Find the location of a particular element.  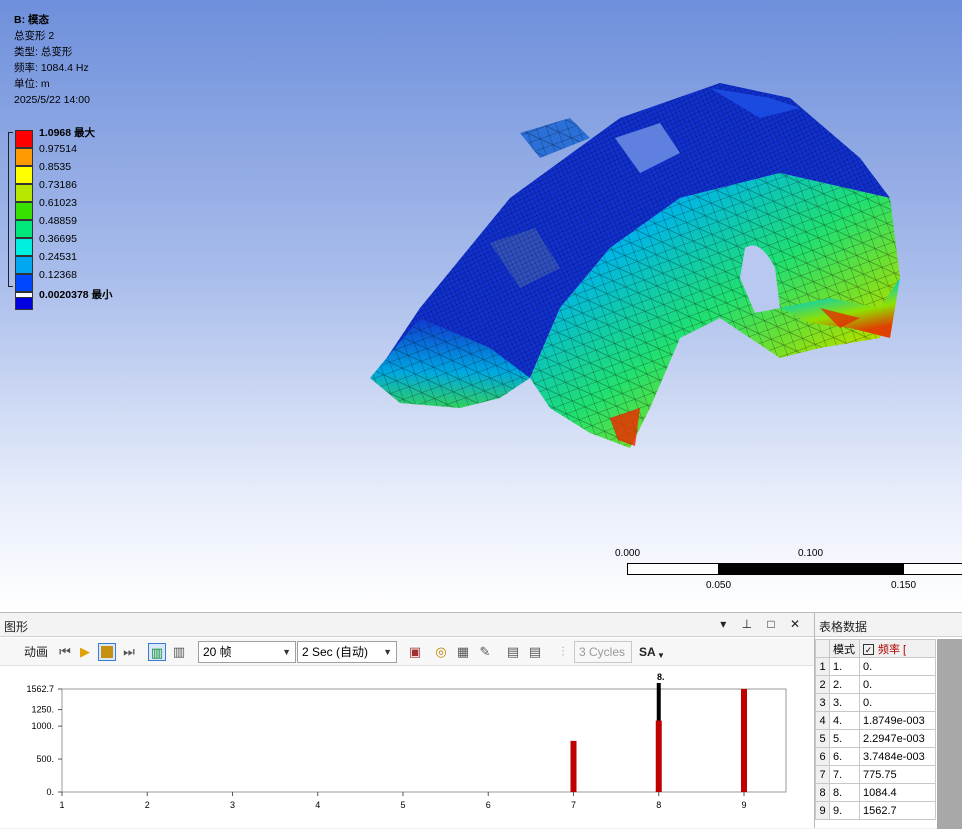

scale-bar: 0.000 0.100 0.050 0.150 is located at coordinates (786, 573).